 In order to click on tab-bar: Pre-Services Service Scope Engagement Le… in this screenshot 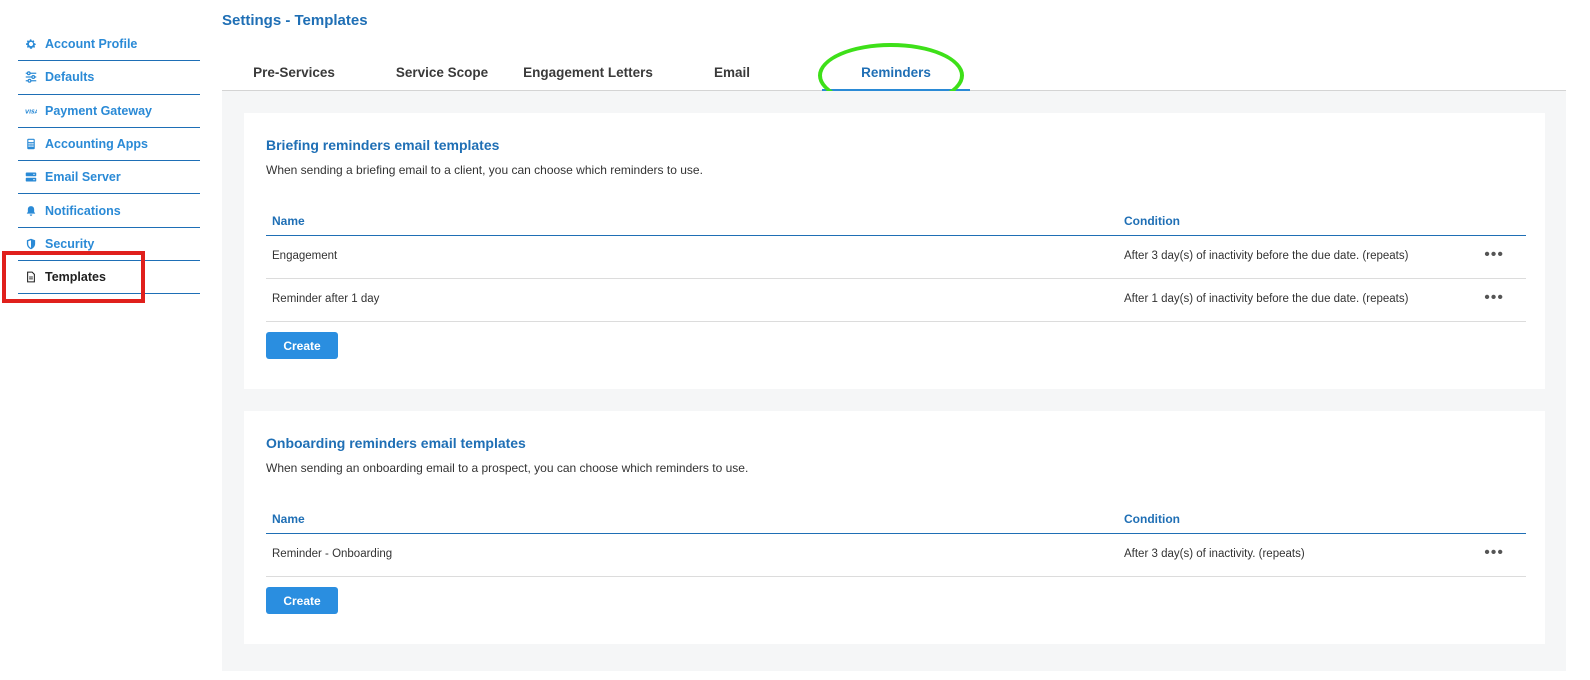, I will do `click(894, 73)`.